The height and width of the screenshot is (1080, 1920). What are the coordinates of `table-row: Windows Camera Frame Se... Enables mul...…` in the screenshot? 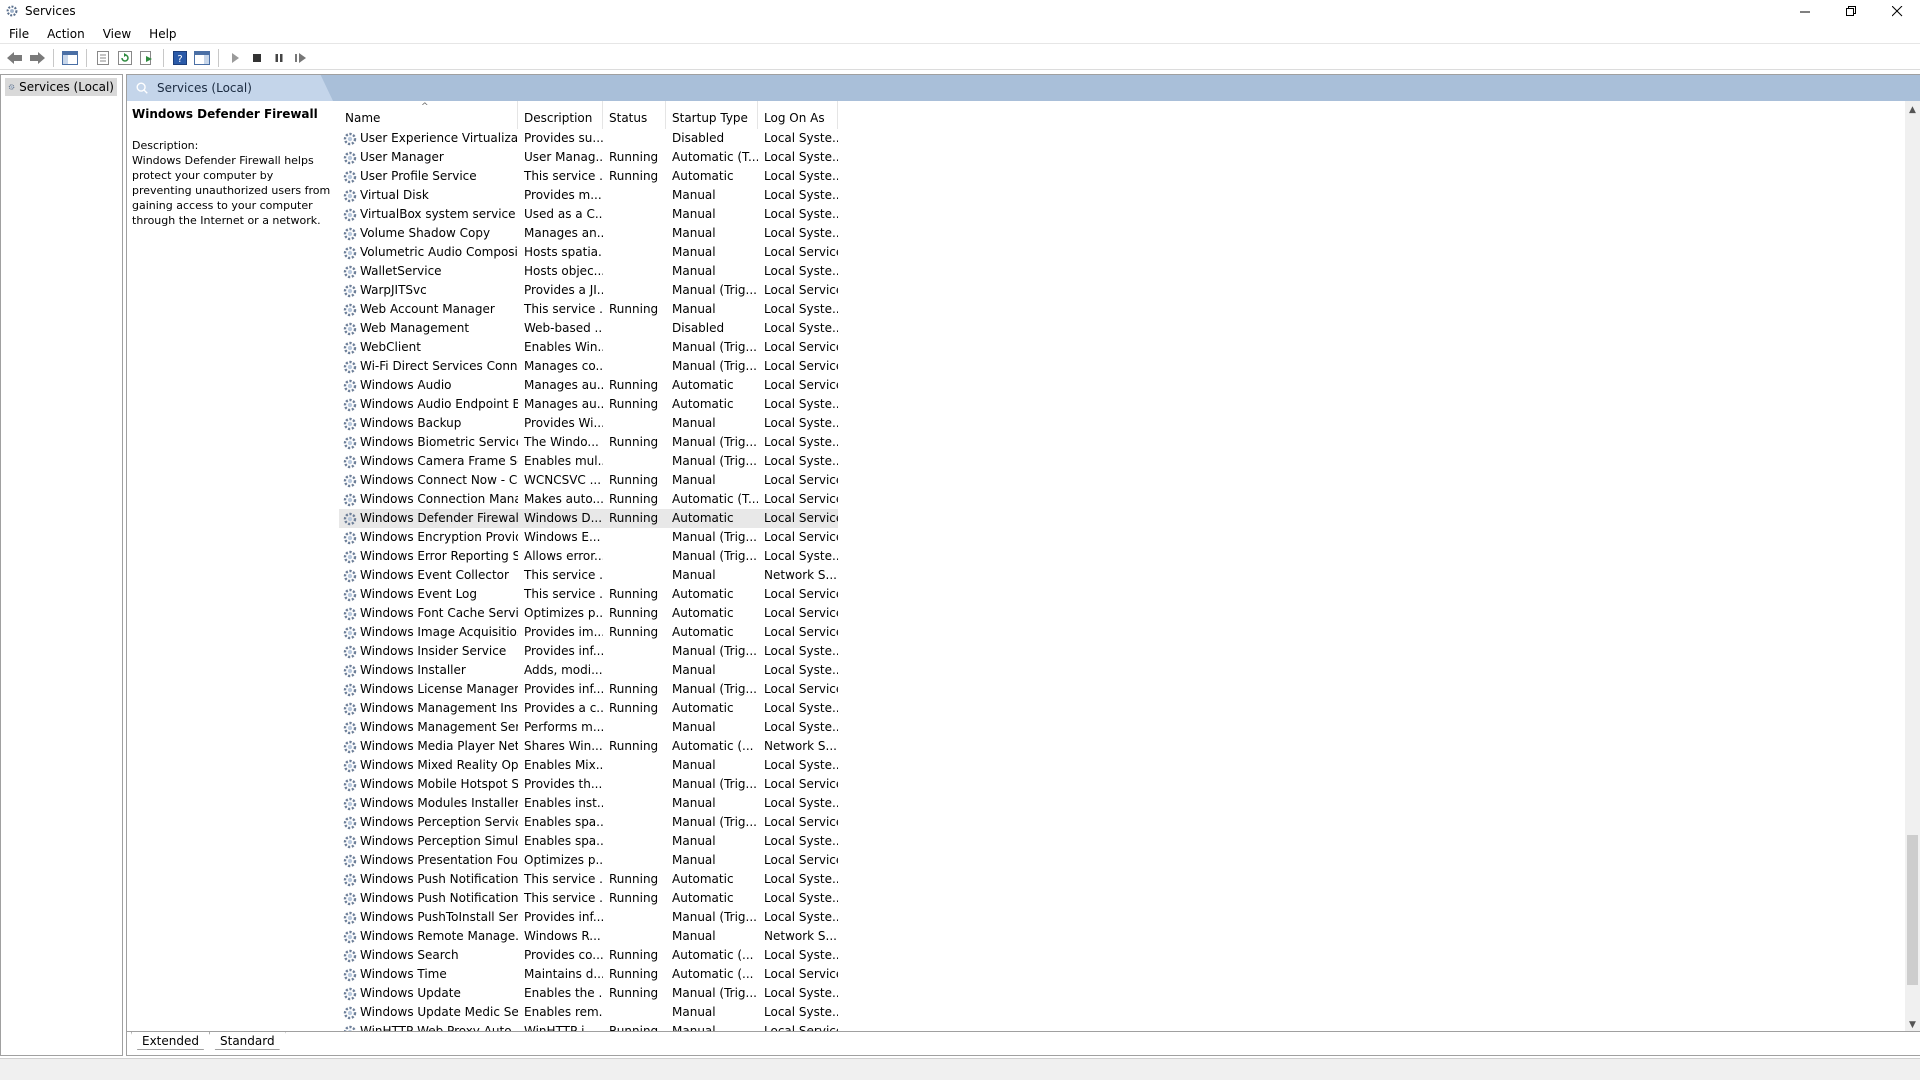 It's located at (588, 461).